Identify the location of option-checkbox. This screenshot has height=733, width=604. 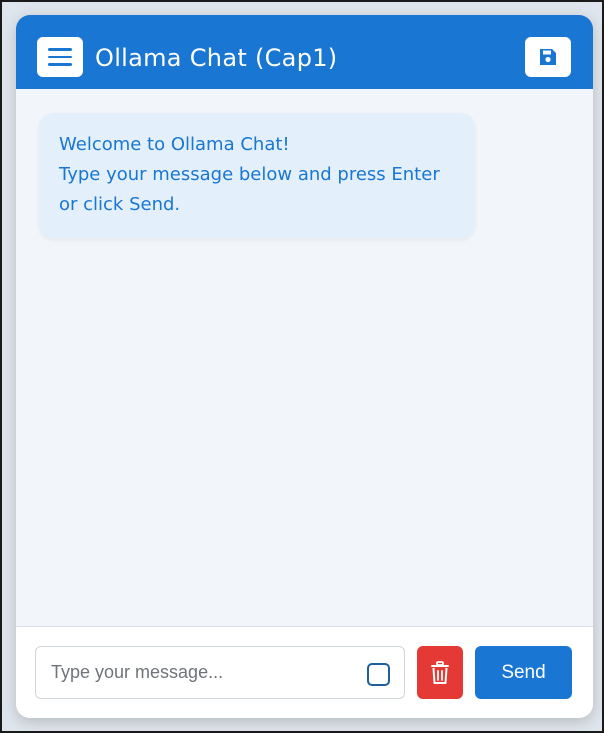
(378, 674).